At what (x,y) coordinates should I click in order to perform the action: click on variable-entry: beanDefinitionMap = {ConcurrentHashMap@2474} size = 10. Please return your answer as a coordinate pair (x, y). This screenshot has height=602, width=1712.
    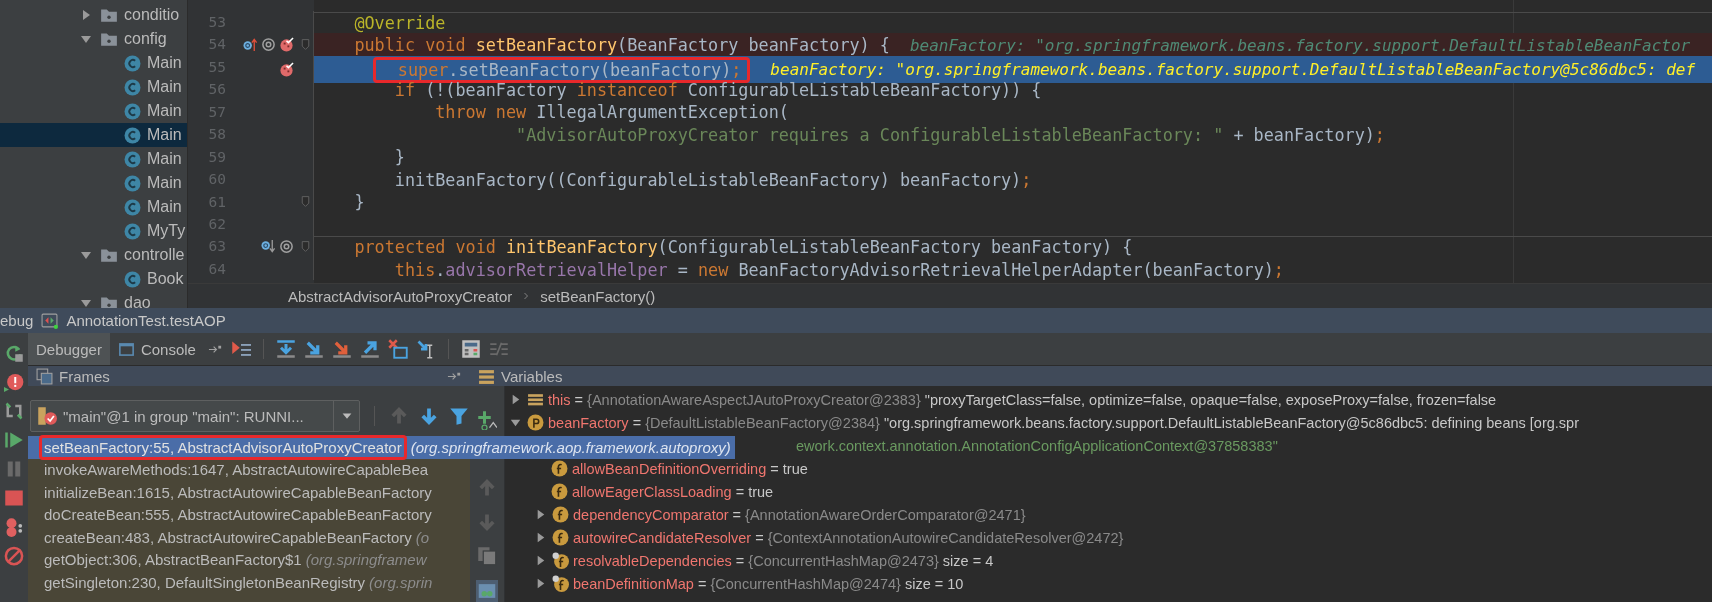
    Looking at the image, I should click on (768, 583).